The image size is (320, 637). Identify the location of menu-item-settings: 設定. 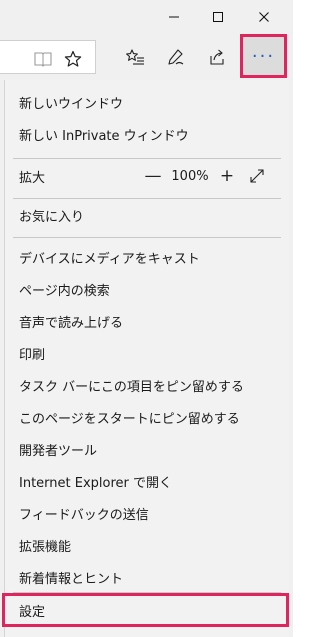
(145, 610).